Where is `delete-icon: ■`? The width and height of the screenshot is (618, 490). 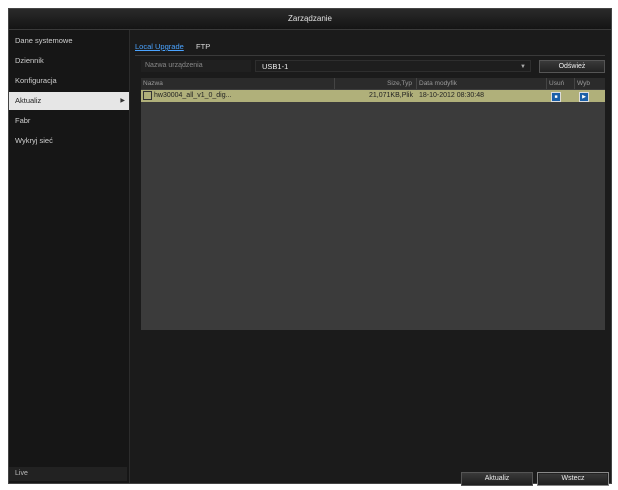 delete-icon: ■ is located at coordinates (556, 97).